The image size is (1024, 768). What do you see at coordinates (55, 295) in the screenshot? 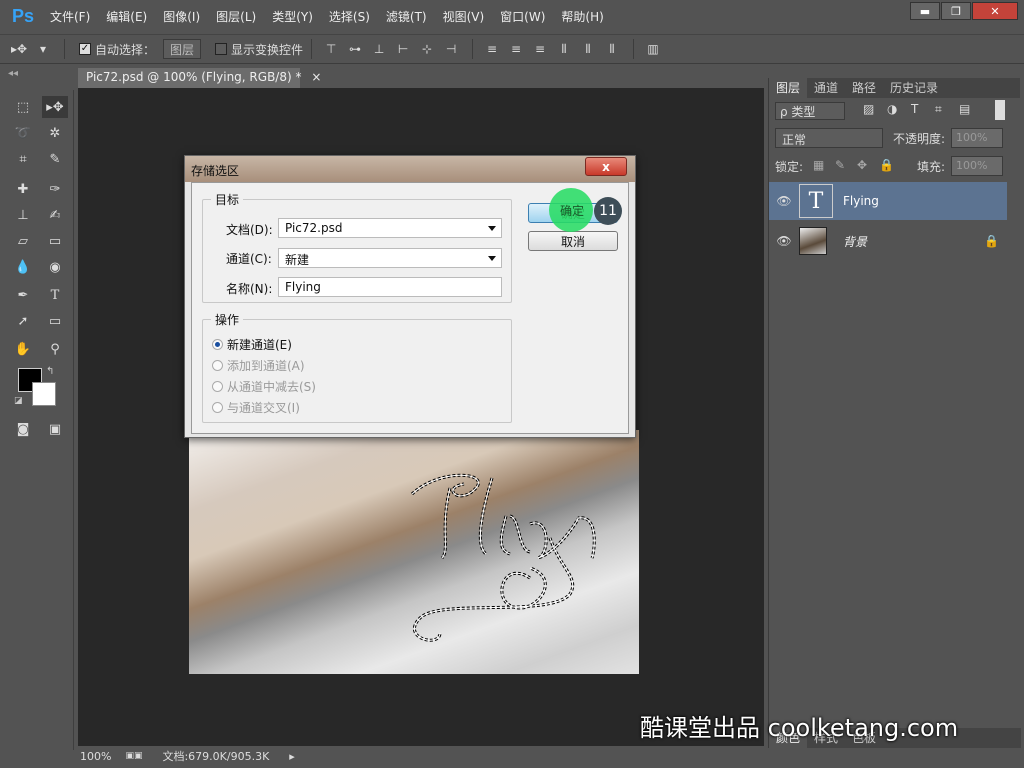
I see `type-tool-icon: T` at bounding box center [55, 295].